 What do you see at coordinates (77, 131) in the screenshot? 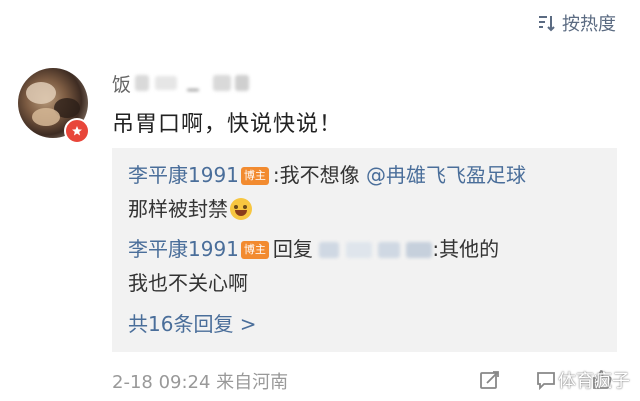
I see `verified-badge-icon` at bounding box center [77, 131].